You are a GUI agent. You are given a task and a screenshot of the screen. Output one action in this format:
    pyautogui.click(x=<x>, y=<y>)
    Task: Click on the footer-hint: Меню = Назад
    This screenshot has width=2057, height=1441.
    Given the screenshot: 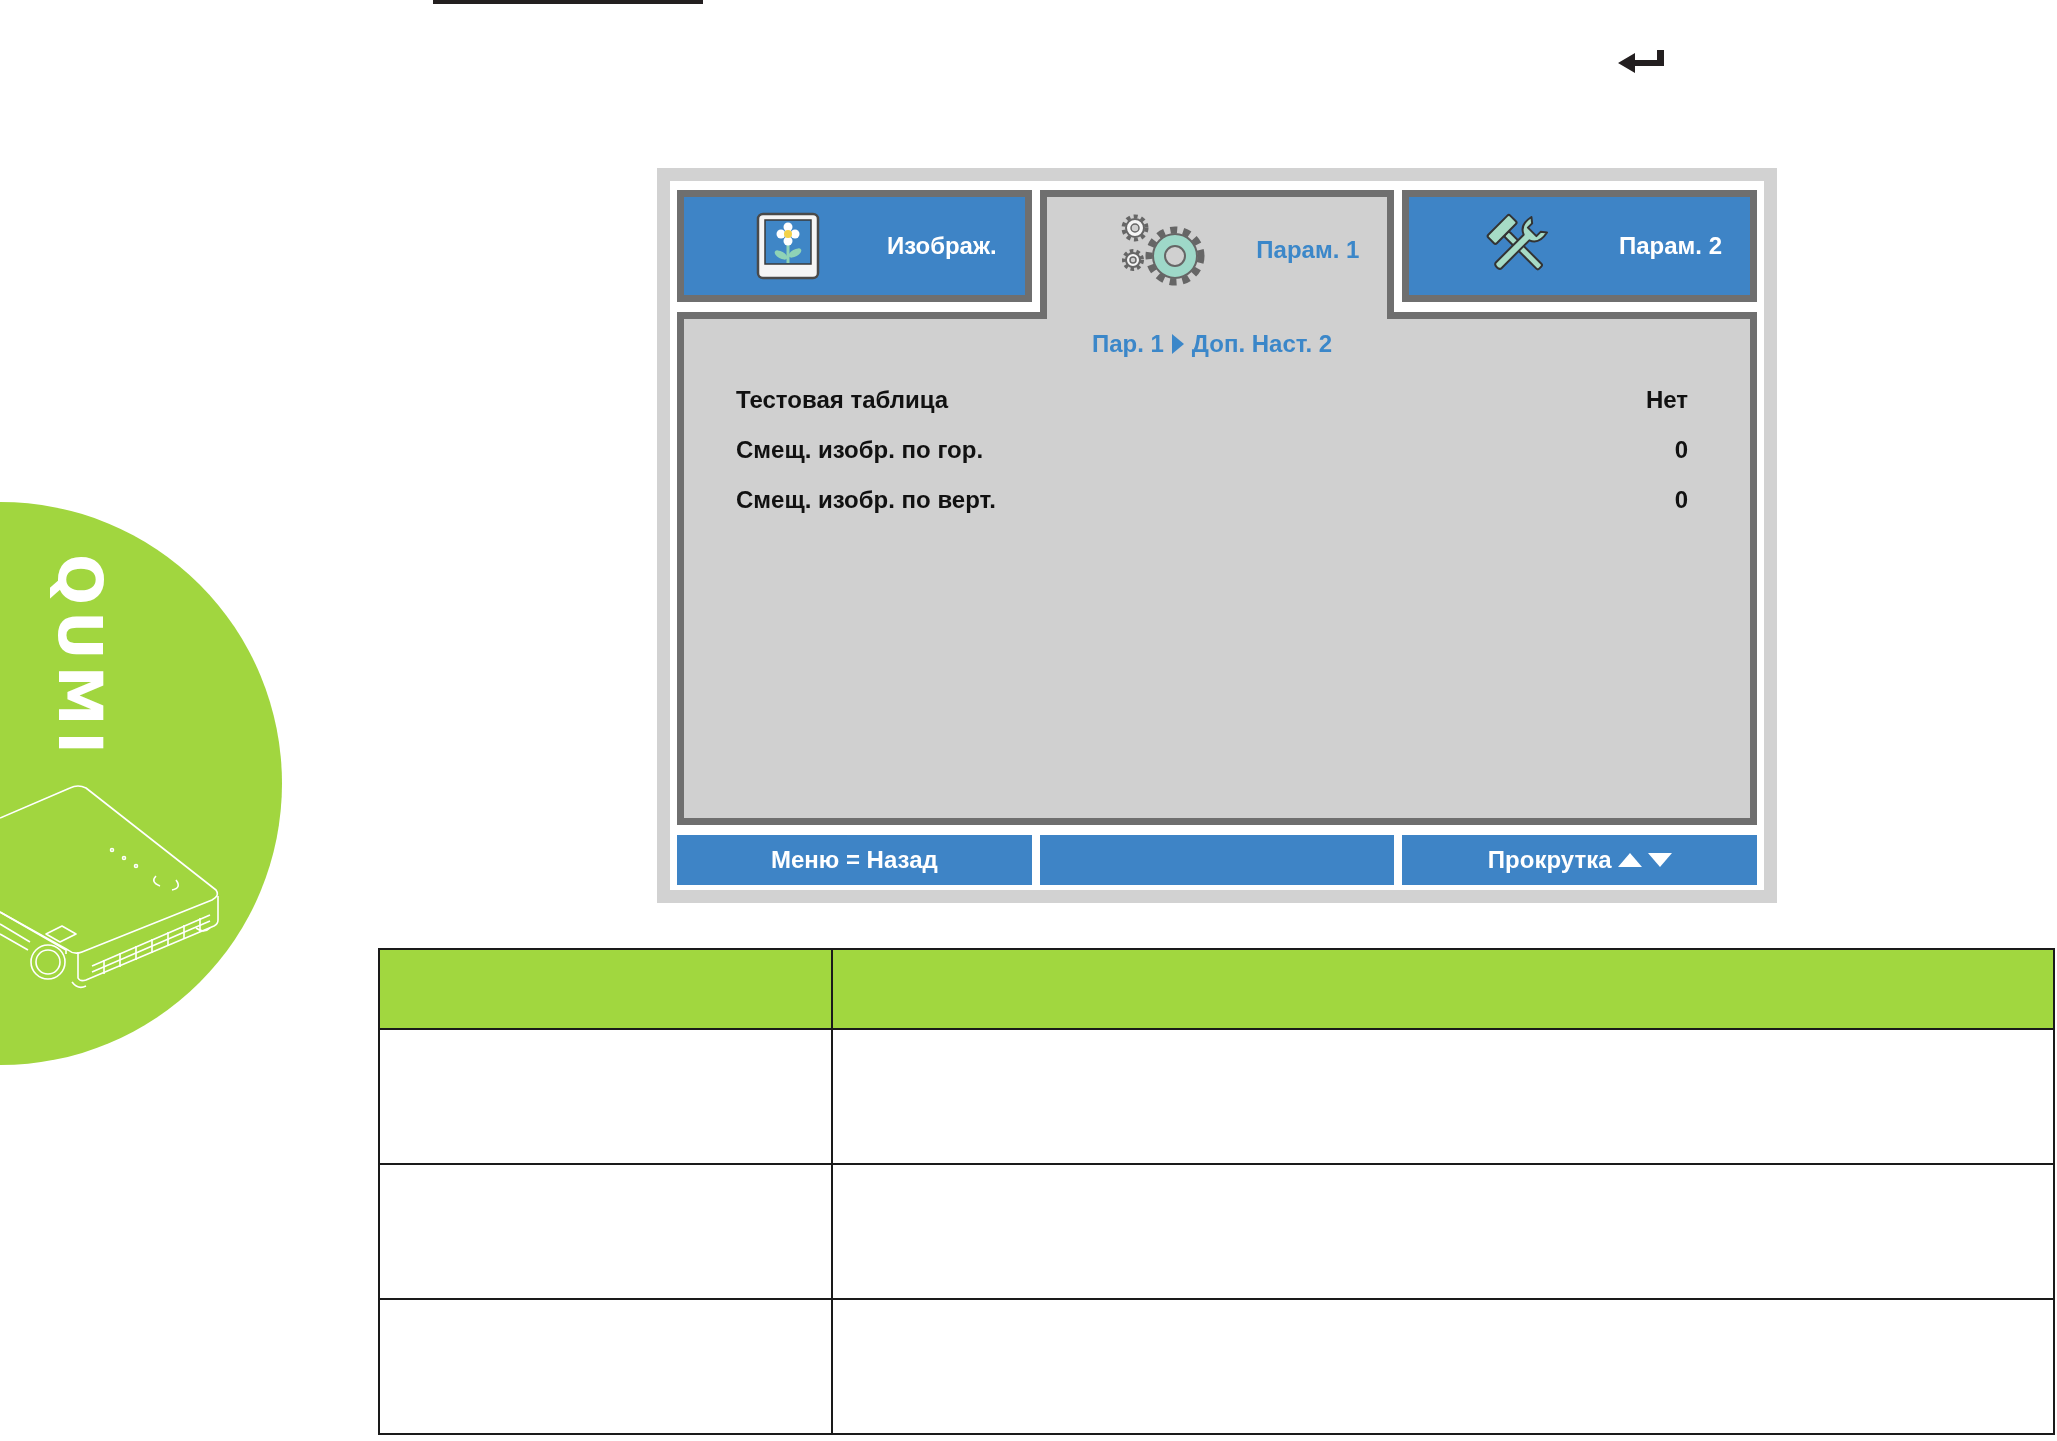 What is the action you would take?
    pyautogui.click(x=854, y=860)
    